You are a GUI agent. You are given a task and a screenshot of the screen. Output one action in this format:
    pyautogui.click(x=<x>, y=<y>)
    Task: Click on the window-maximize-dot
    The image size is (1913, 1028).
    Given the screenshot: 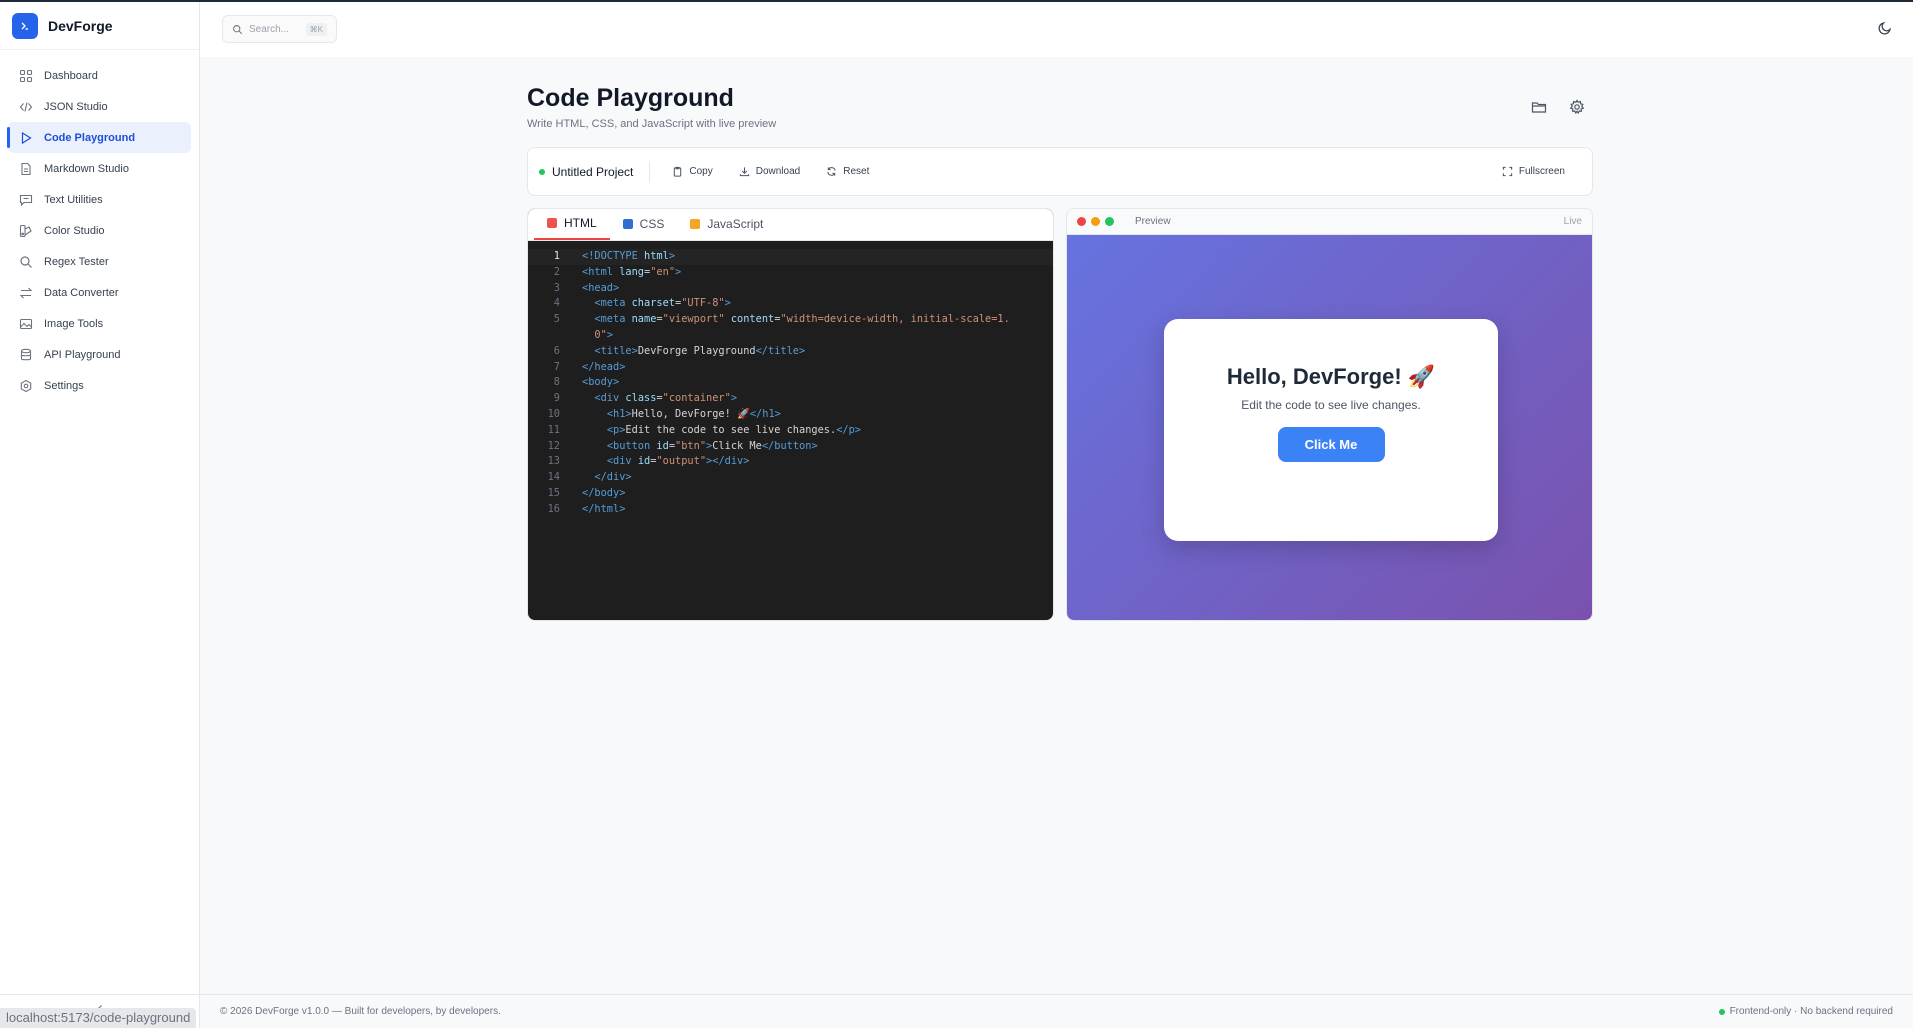 What is the action you would take?
    pyautogui.click(x=1109, y=221)
    